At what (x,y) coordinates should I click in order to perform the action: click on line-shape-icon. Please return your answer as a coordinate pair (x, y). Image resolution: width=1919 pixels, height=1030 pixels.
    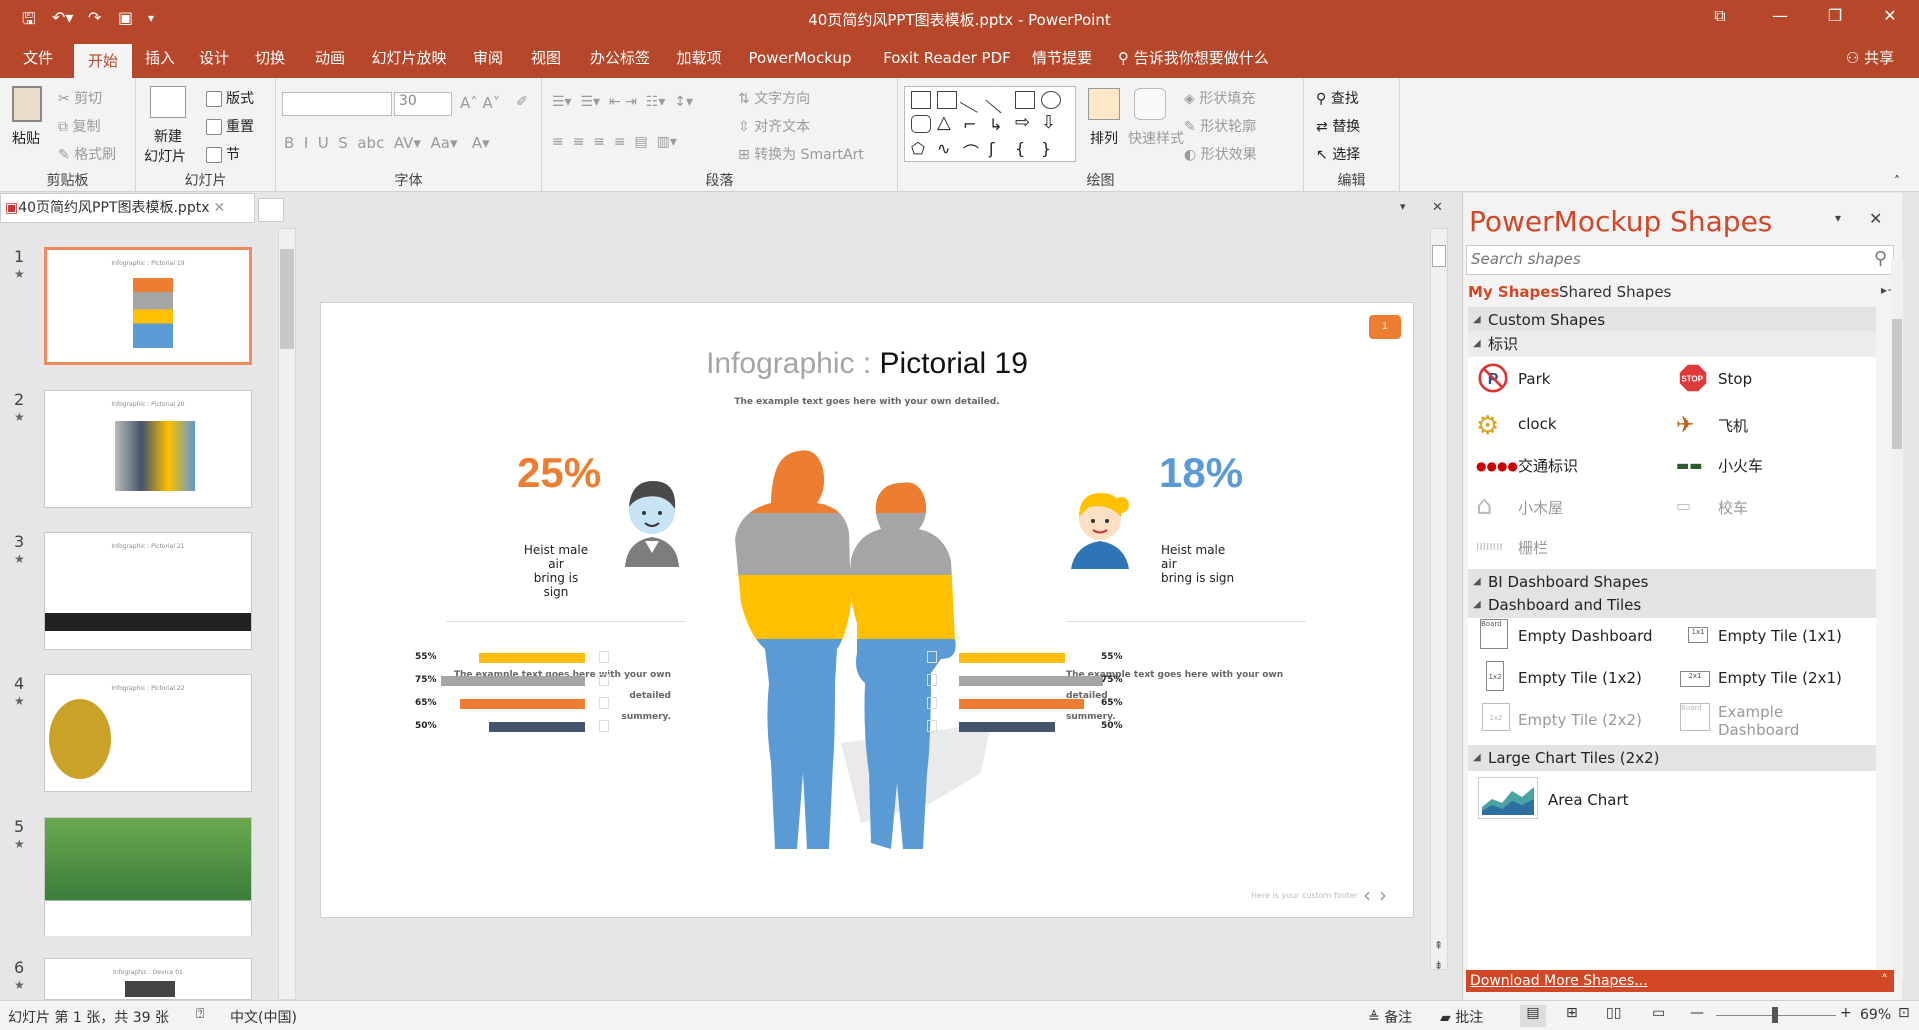
    Looking at the image, I should click on (973, 100).